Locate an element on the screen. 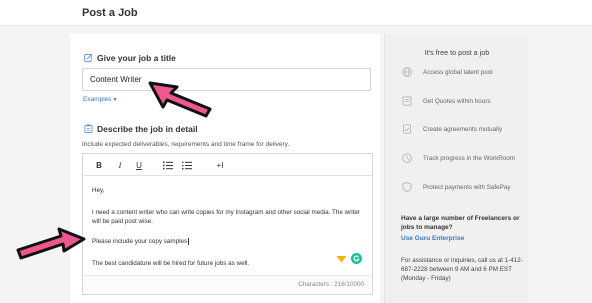 This screenshot has width=592, height=303. bullet-list-icon is located at coordinates (187, 165).